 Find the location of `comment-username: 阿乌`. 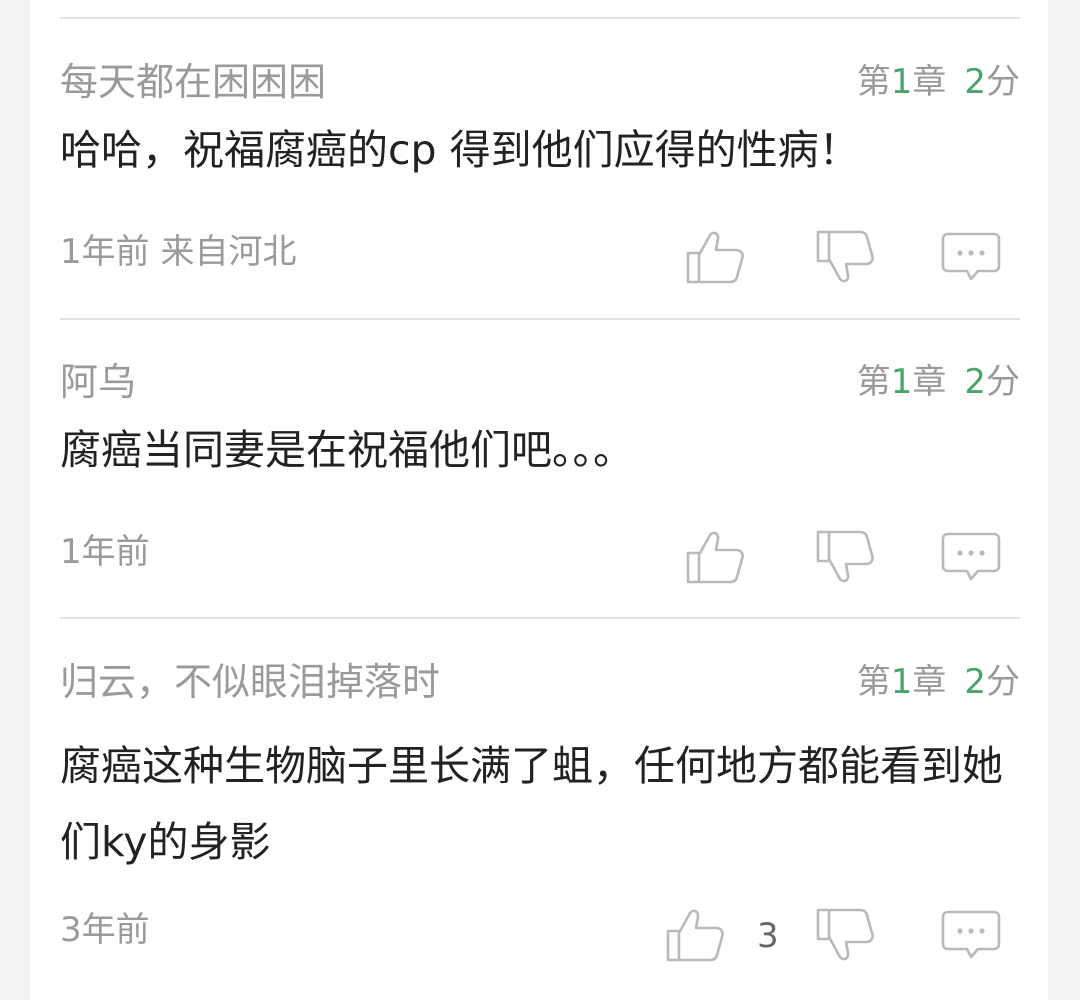

comment-username: 阿乌 is located at coordinates (98, 382).